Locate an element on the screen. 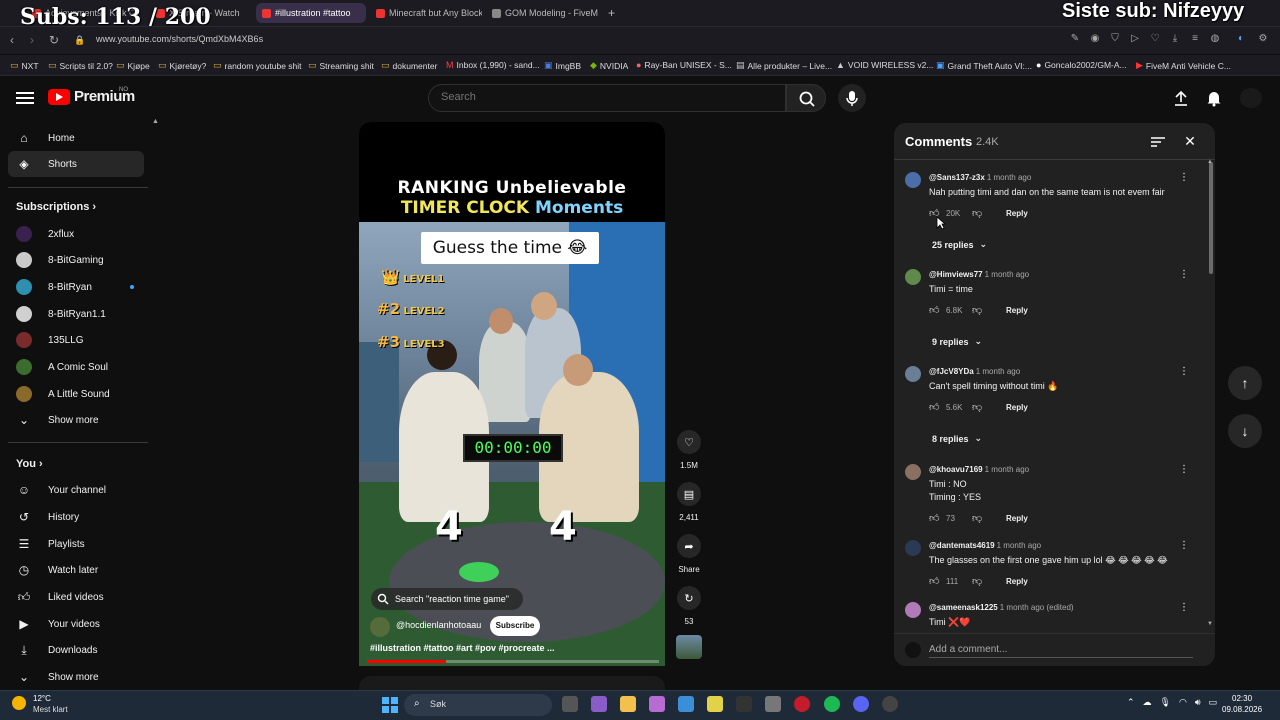 Image resolution: width=1280 pixels, height=720 pixels. tab-minecraft: Minecraft but Any Block is is located at coordinates (426, 13).